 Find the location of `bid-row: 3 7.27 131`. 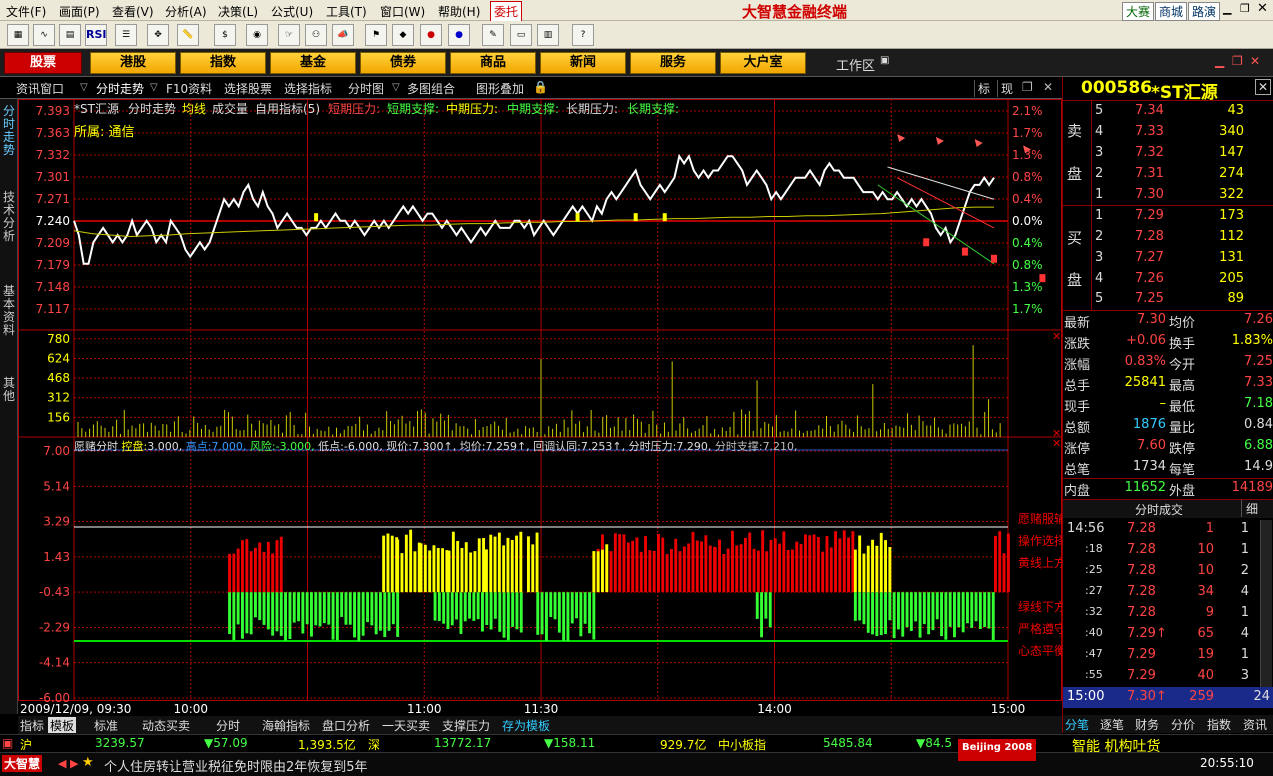

bid-row: 3 7.27 131 is located at coordinates (1168, 258).